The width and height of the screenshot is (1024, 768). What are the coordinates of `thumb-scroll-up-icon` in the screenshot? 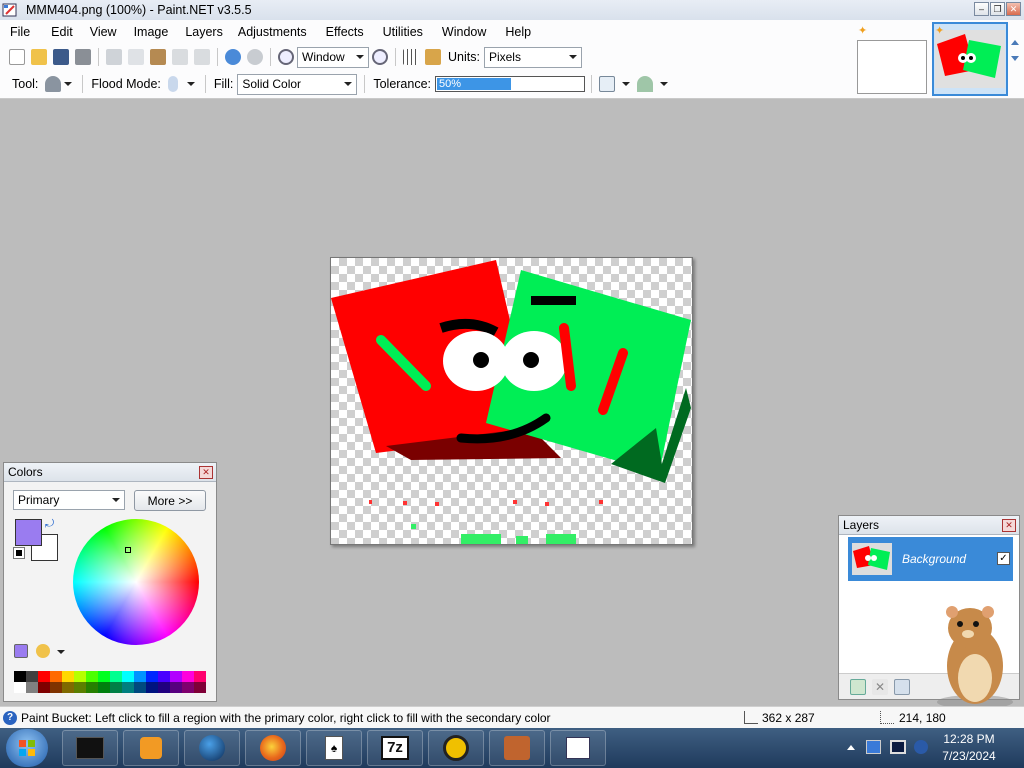 It's located at (1015, 42).